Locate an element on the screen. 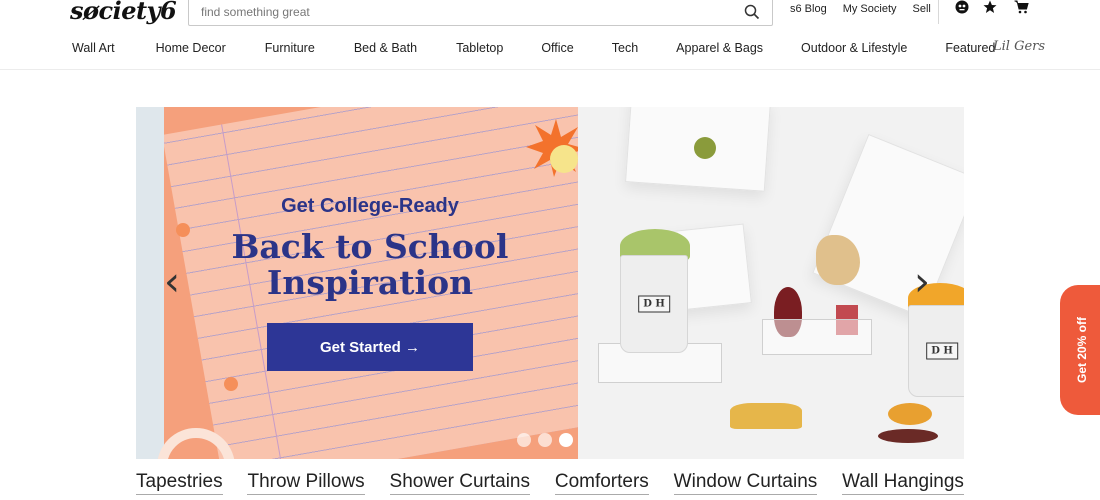 This screenshot has height=500, width=1100. nav-item-lil-gers: Lil Gers is located at coordinates (1019, 46).